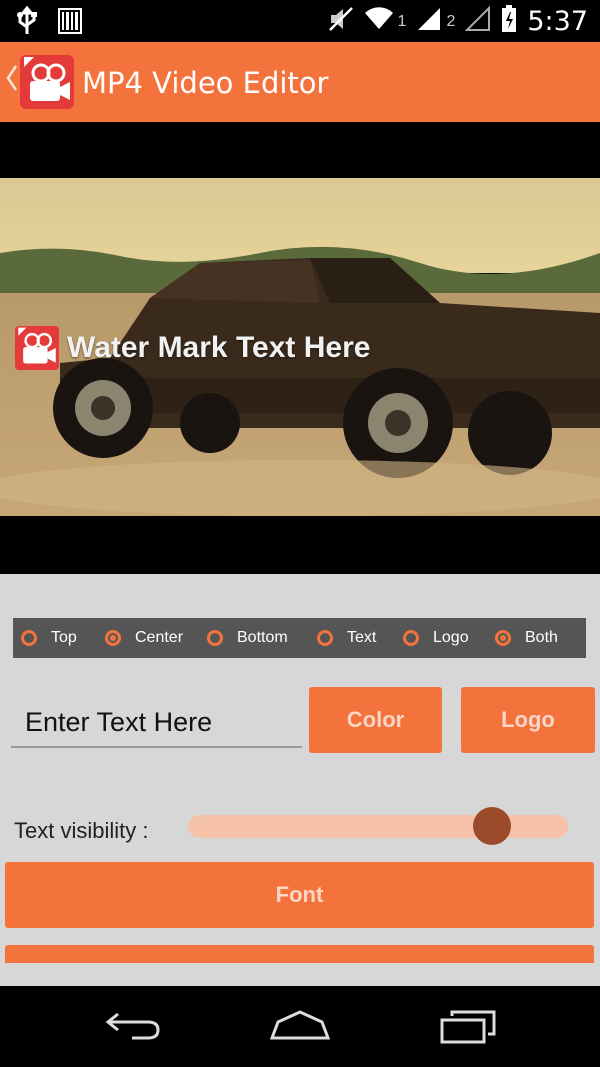  What do you see at coordinates (81, 830) in the screenshot?
I see `text-visibility-label: Text visibility :` at bounding box center [81, 830].